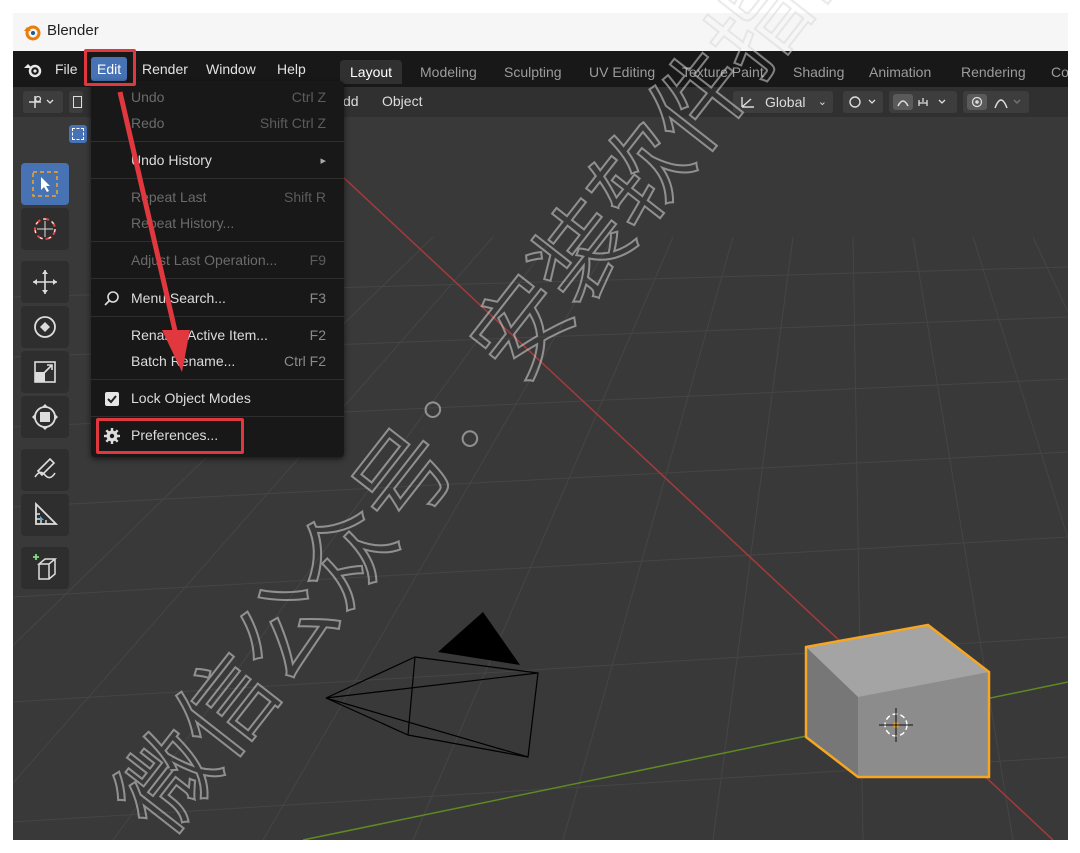 The width and height of the screenshot is (1080, 853). Describe the element at coordinates (351, 101) in the screenshot. I see `add-menu: dd` at that location.